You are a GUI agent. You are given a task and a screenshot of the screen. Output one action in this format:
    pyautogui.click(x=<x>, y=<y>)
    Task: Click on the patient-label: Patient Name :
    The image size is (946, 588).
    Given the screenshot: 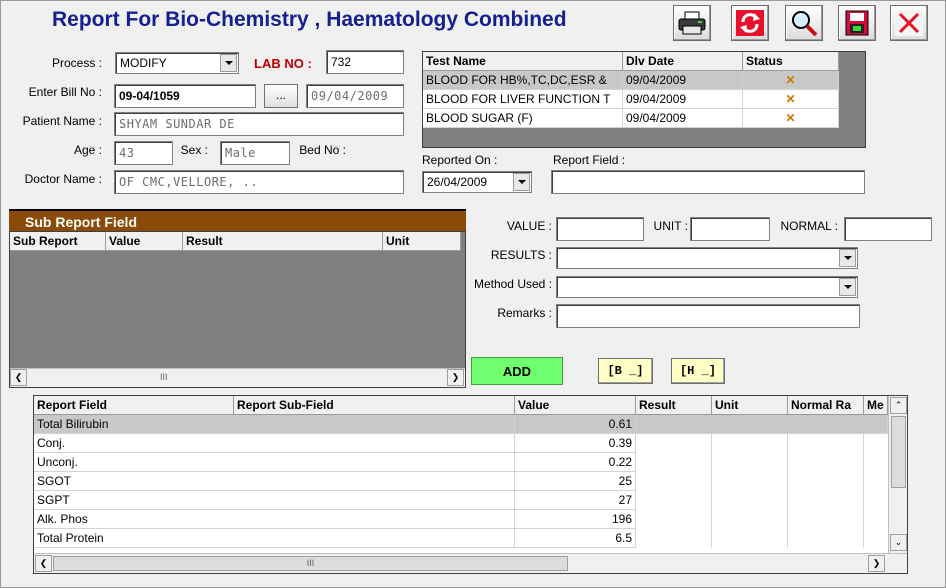 What is the action you would take?
    pyautogui.click(x=62, y=121)
    